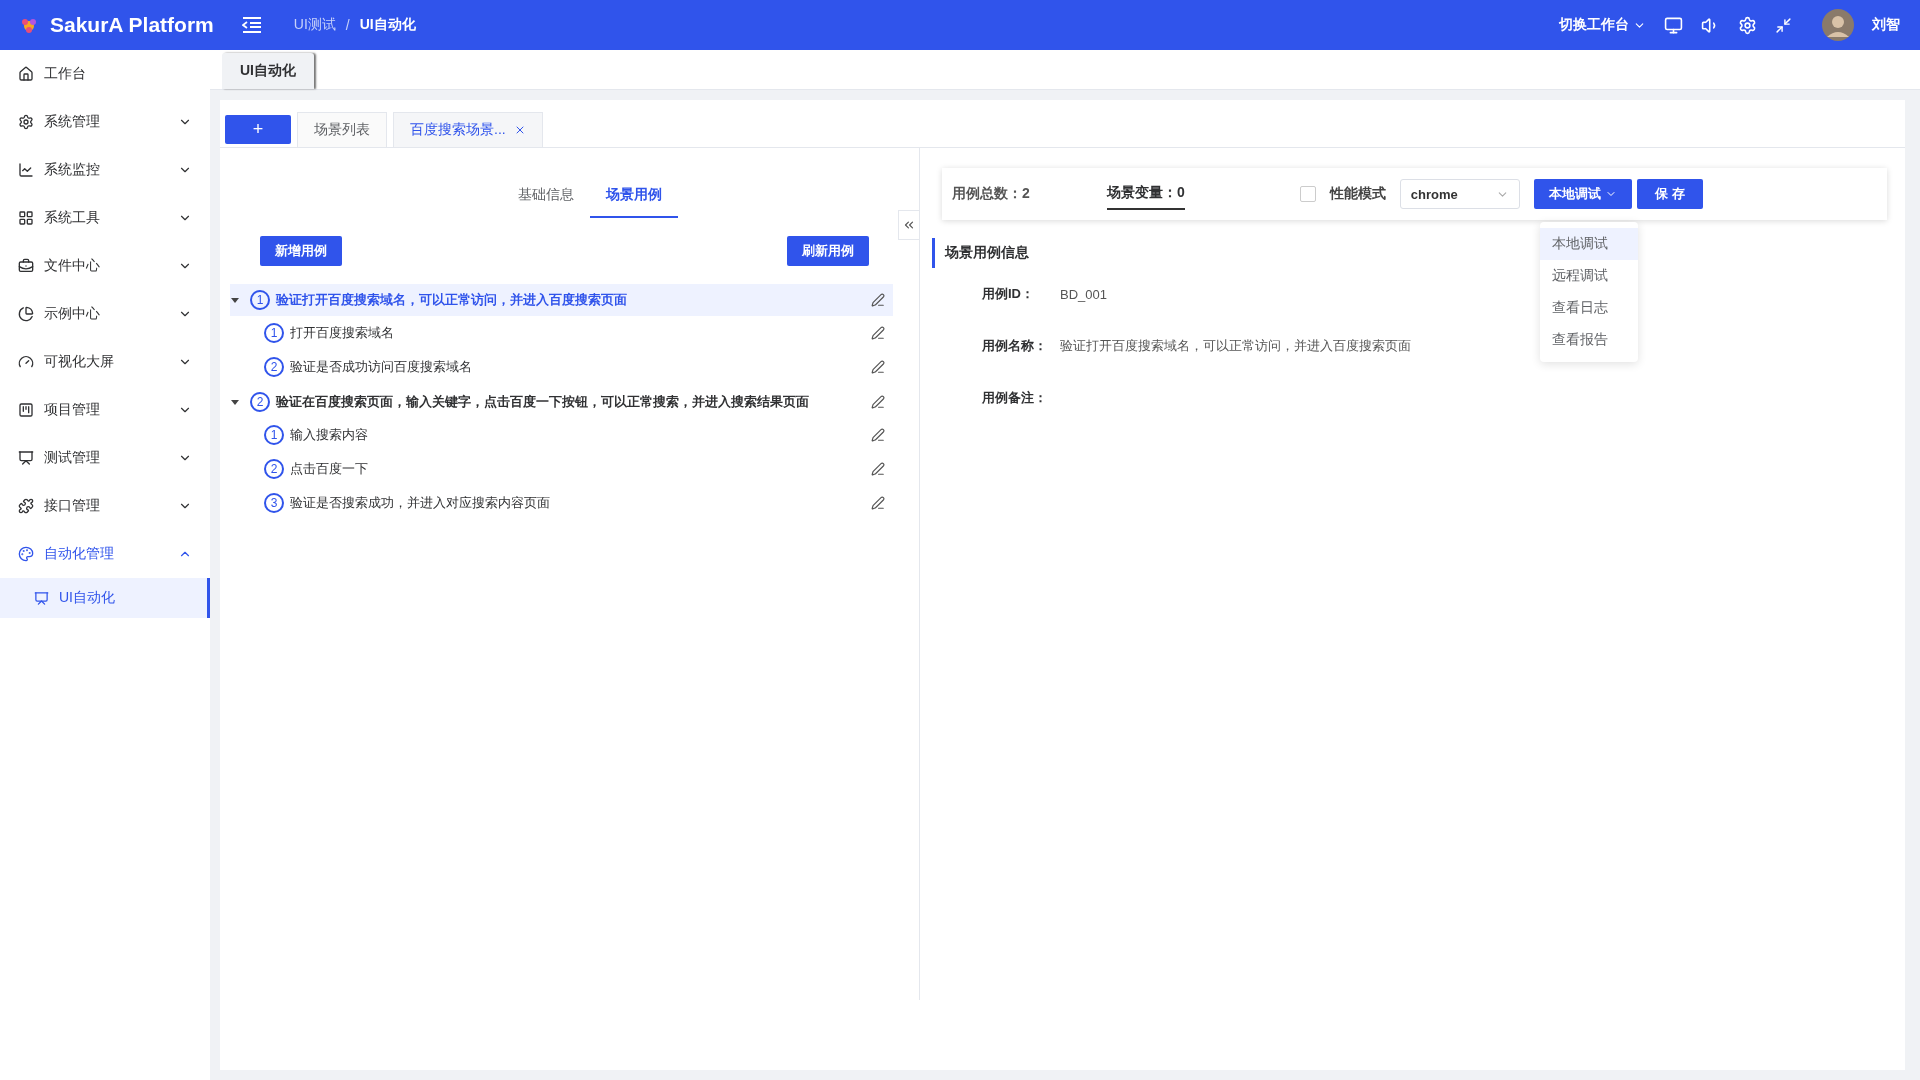  Describe the element at coordinates (105, 554) in the screenshot. I see `sidebar-item: 自动化管理` at that location.